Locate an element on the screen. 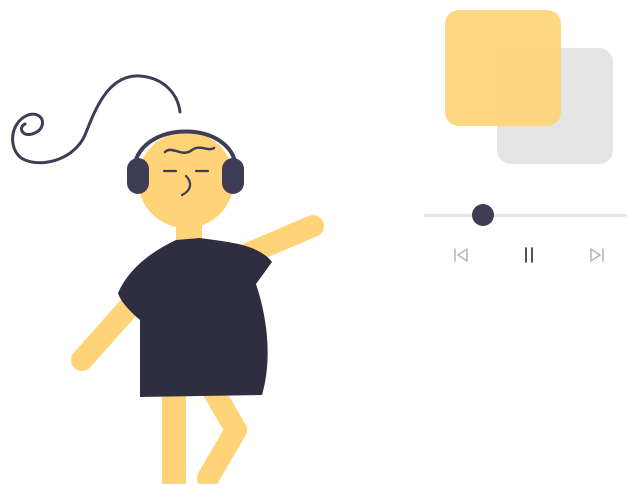 The height and width of the screenshot is (484, 627). album-art-front-square is located at coordinates (503, 68).